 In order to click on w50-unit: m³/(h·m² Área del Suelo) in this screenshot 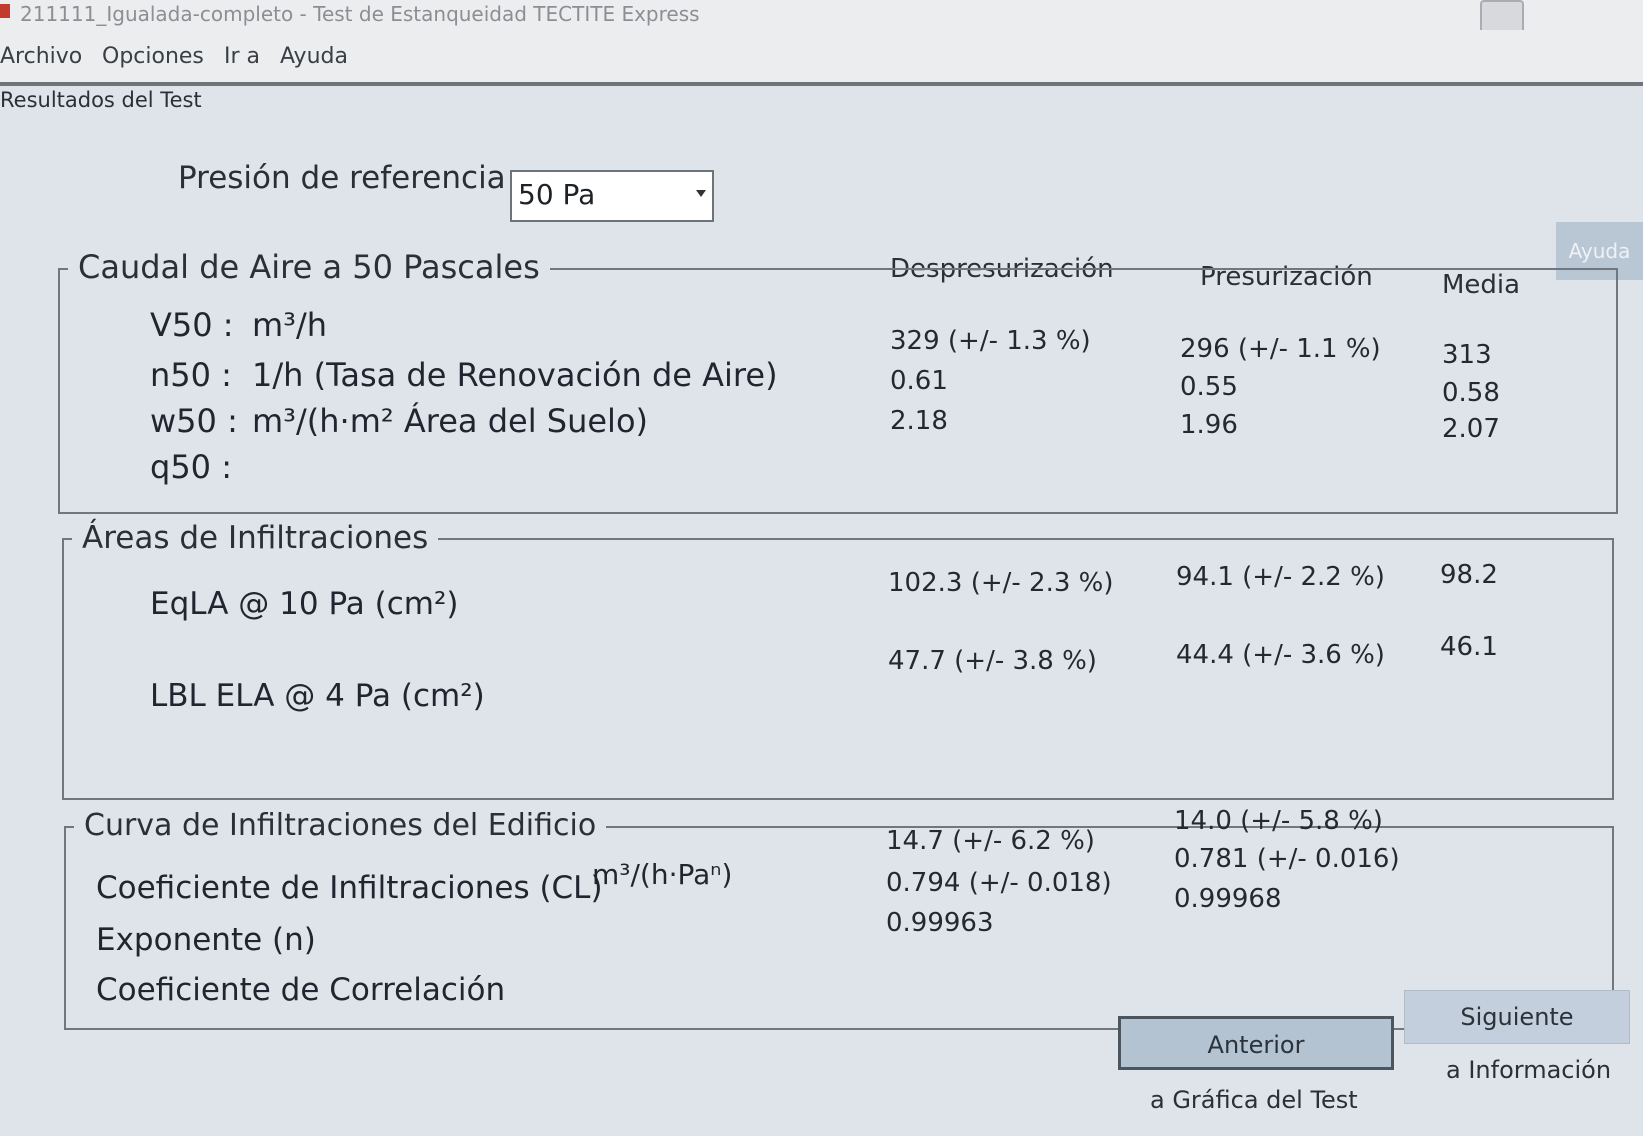, I will do `click(450, 421)`.